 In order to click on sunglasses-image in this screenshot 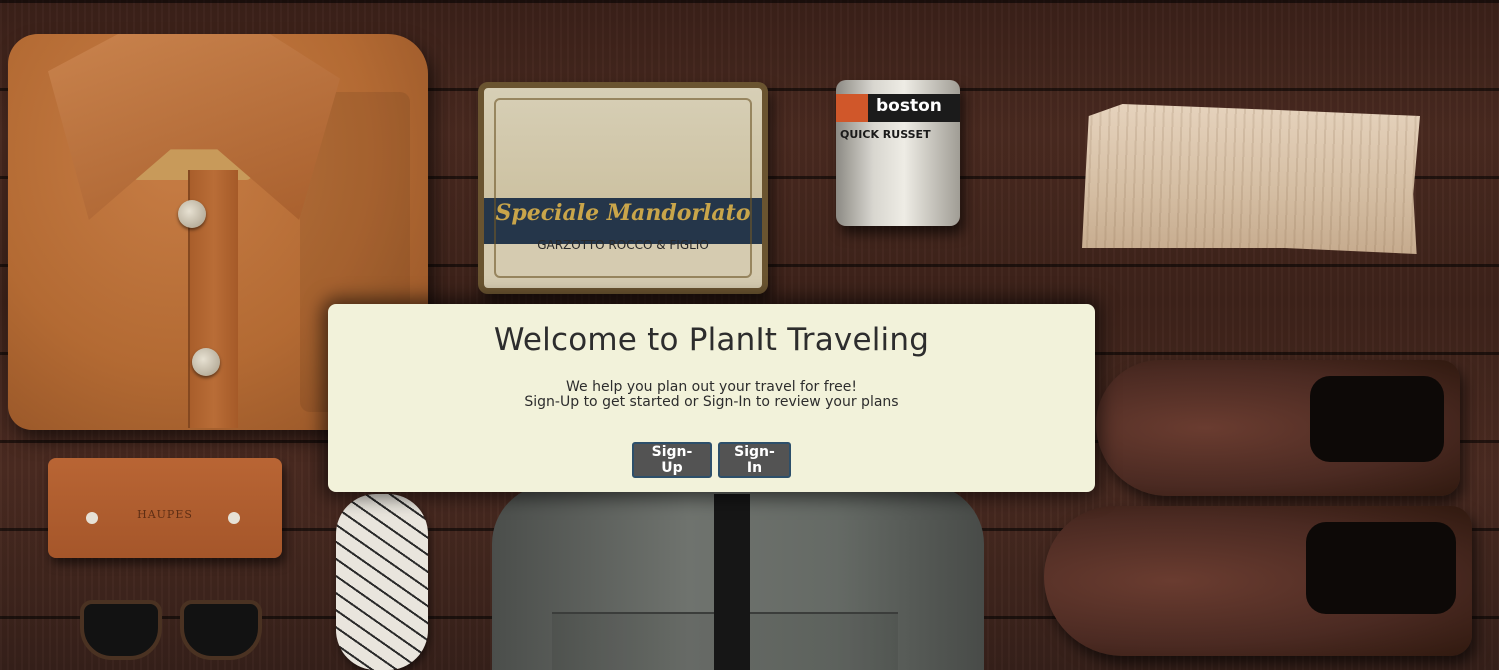, I will do `click(169, 628)`.